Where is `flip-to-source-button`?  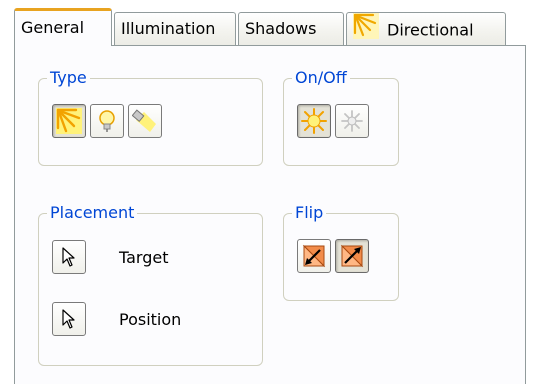
flip-to-source-button is located at coordinates (352, 256).